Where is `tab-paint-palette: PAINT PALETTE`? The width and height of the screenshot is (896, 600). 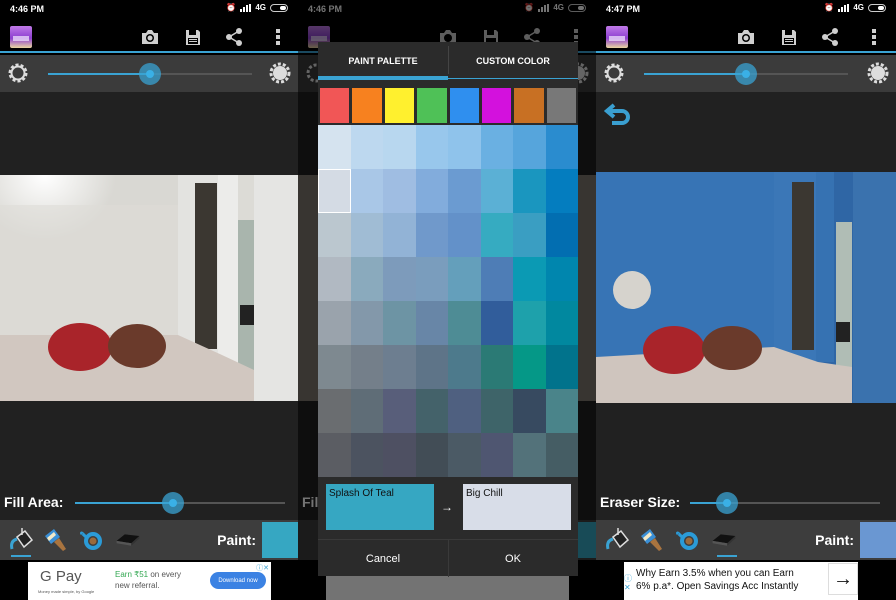
tab-paint-palette: PAINT PALETTE is located at coordinates (383, 61).